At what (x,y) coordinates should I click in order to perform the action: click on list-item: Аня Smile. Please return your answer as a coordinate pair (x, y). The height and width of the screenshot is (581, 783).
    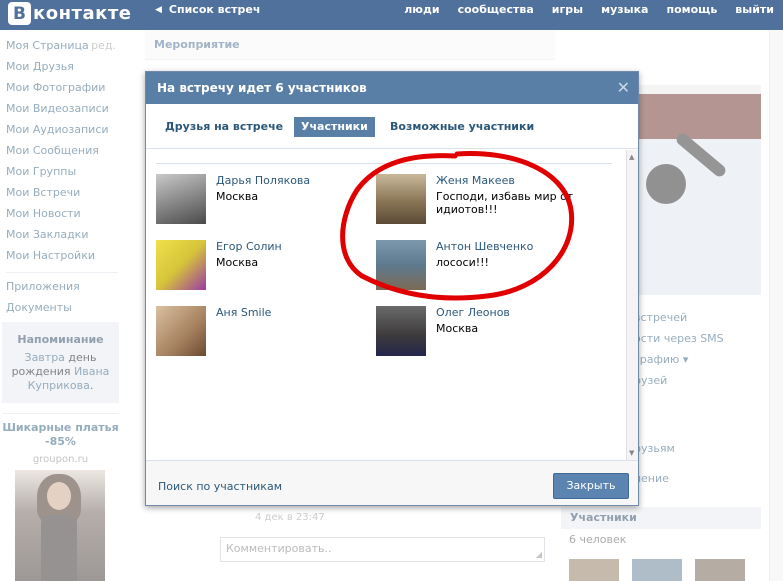
    Looking at the image, I should click on (266, 333).